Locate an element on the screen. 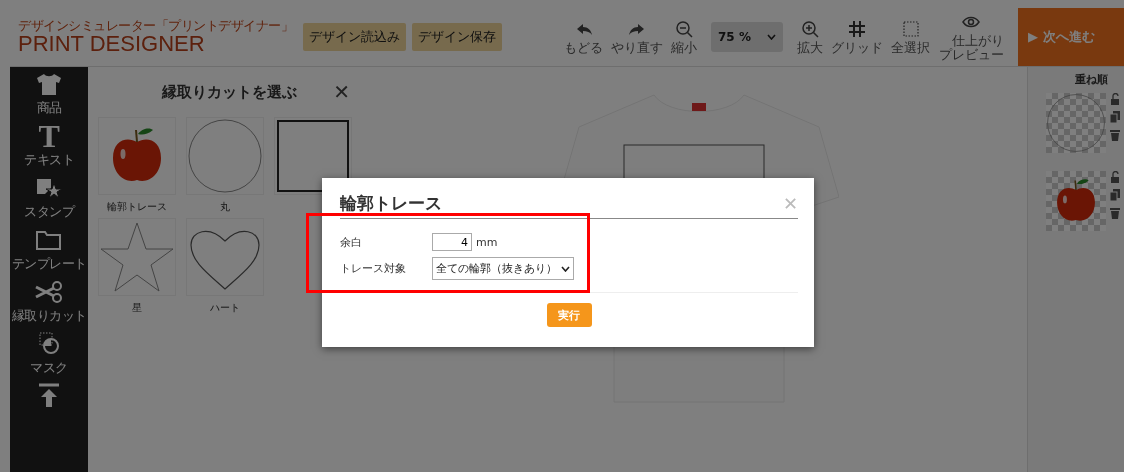  redo-tool-button: やり直す is located at coordinates (637, 37).